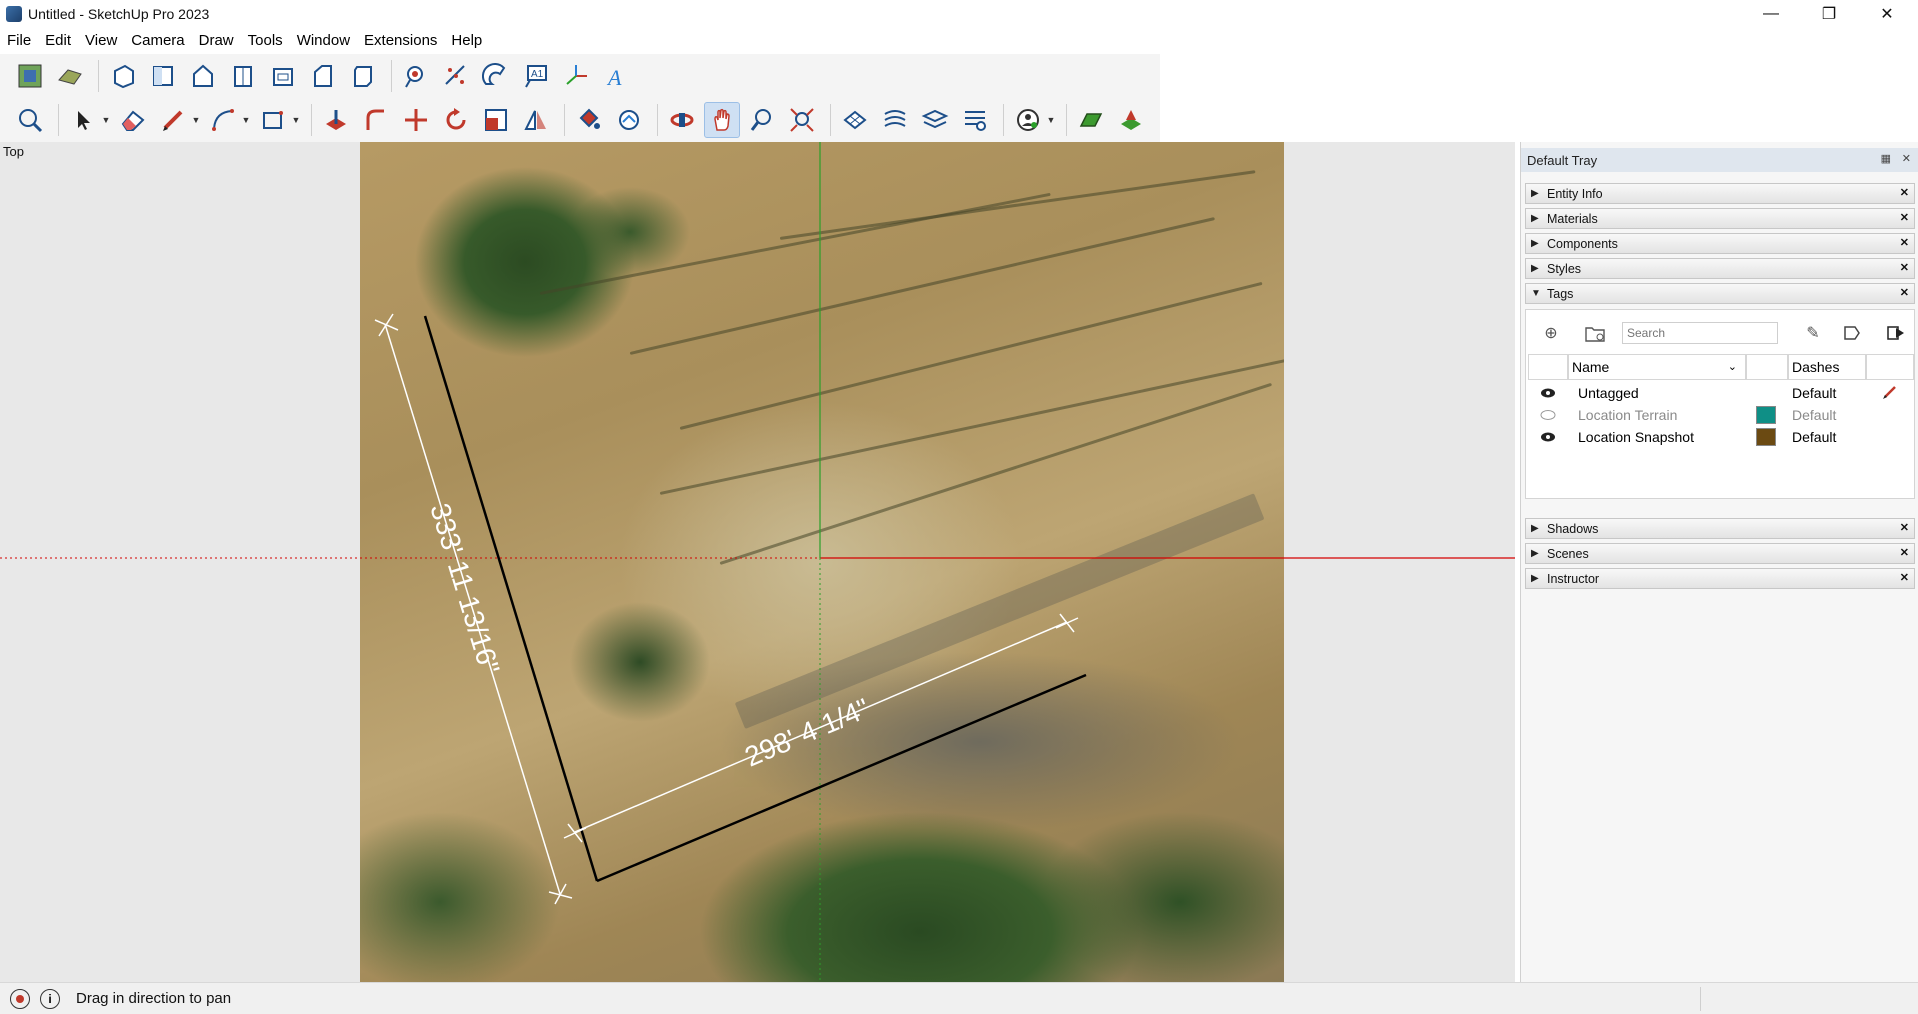 This screenshot has width=1918, height=1014. I want to click on menu-edit: Edit, so click(58, 41).